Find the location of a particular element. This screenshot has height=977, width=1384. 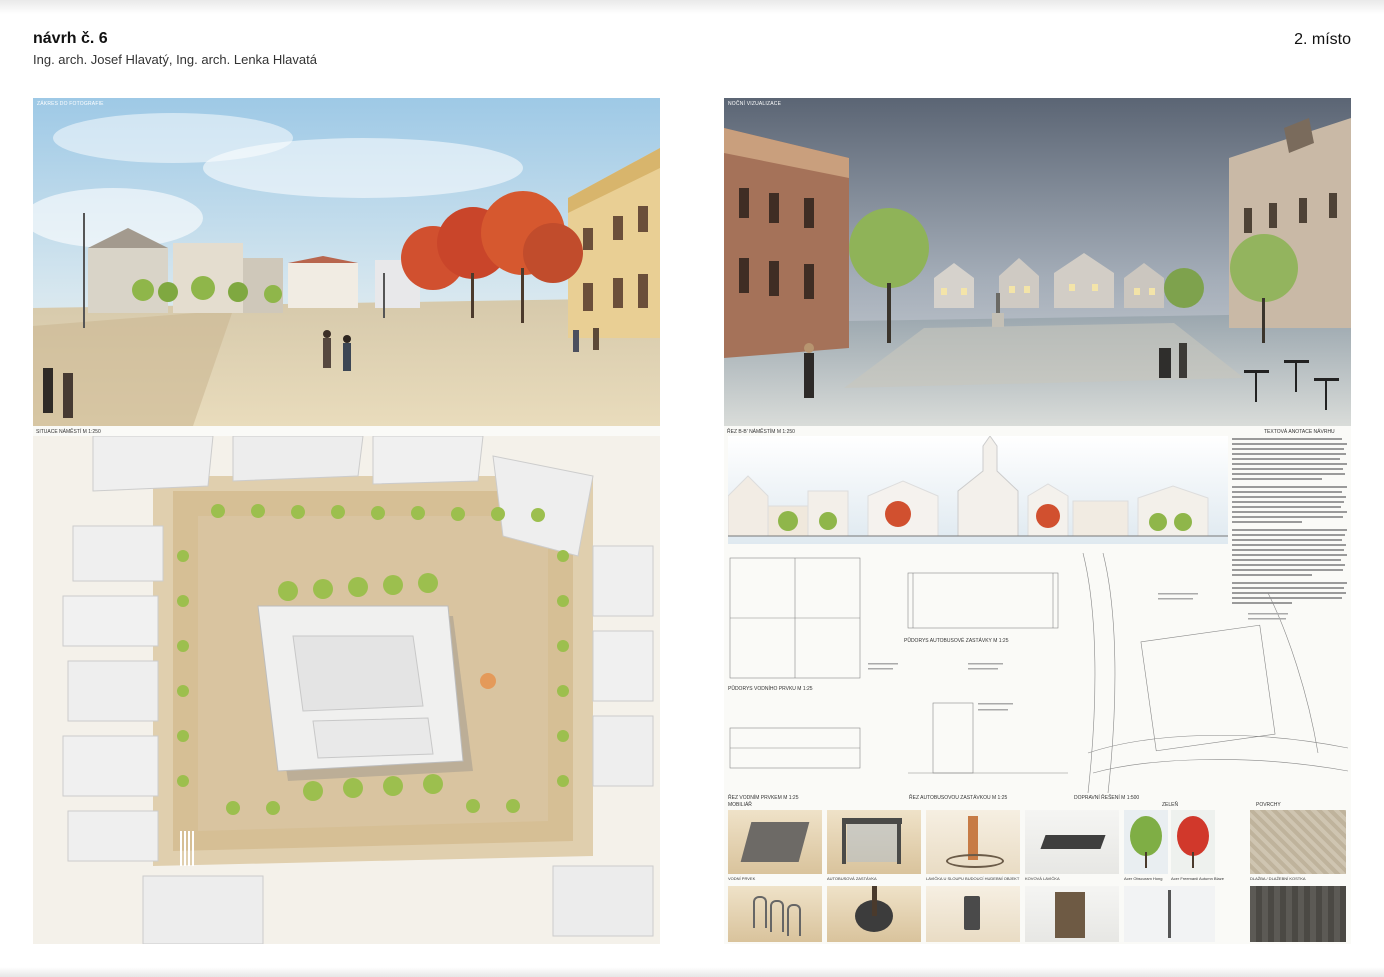

lamp-swatch is located at coordinates (973, 842).